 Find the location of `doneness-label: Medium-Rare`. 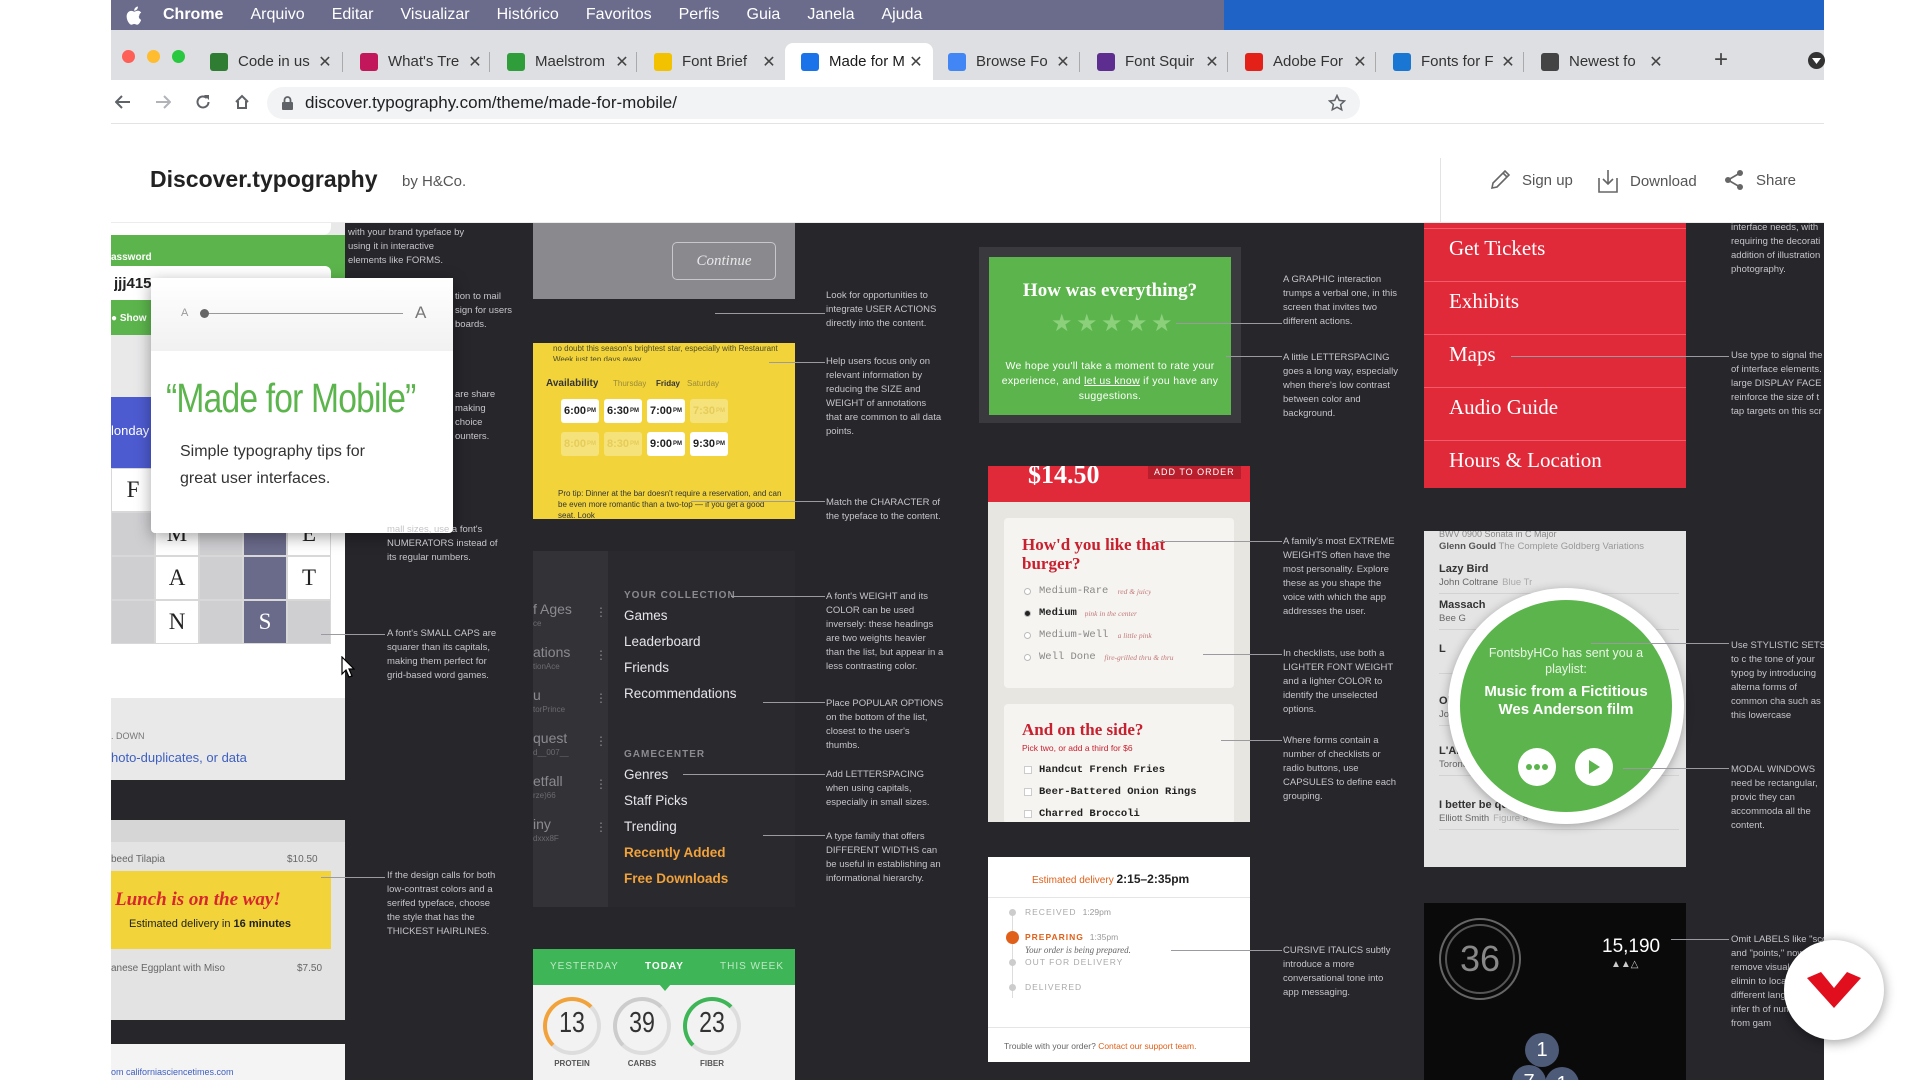

doneness-label: Medium-Rare is located at coordinates (1073, 591).